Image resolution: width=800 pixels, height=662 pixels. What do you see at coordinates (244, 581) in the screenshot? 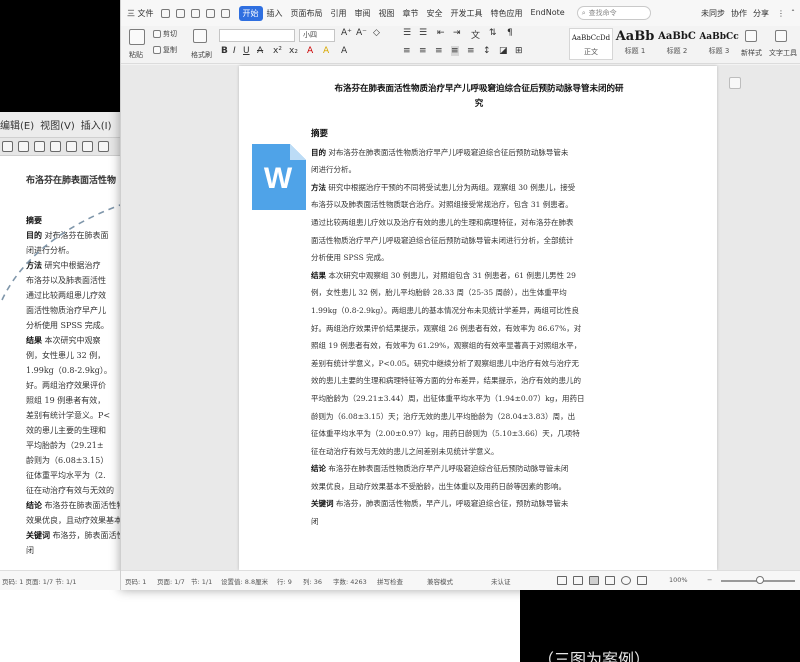
I see `status-setting: 设置值: 8.8厘米` at bounding box center [244, 581].